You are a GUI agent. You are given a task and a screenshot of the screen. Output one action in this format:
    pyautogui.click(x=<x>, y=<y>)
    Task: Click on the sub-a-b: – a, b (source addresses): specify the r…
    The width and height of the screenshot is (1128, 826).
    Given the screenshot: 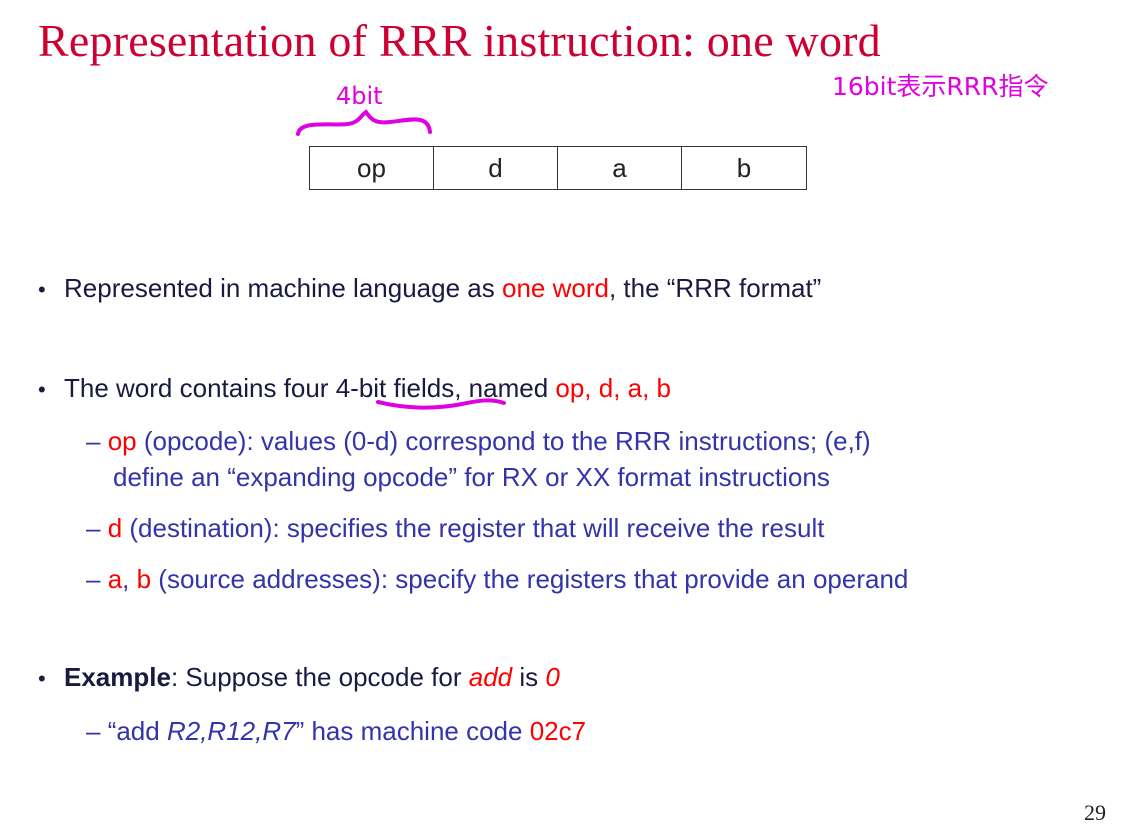 What is the action you would take?
    pyautogui.click(x=497, y=579)
    